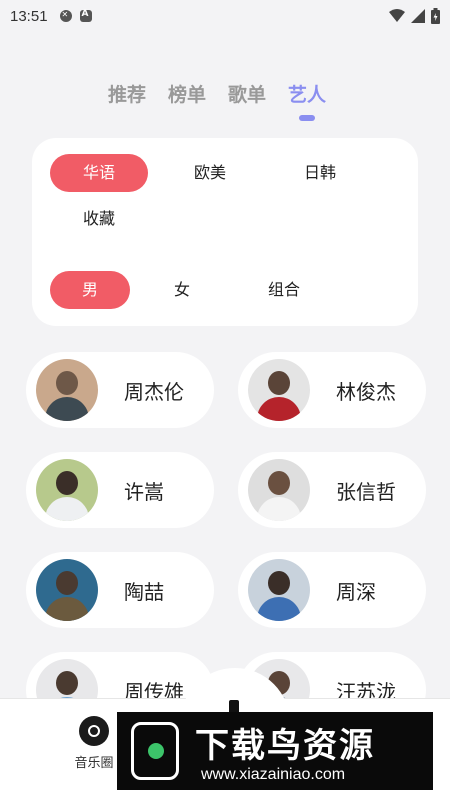 The height and width of the screenshot is (800, 450). I want to click on watermark-url: www.xiazainiao.com, so click(273, 774).